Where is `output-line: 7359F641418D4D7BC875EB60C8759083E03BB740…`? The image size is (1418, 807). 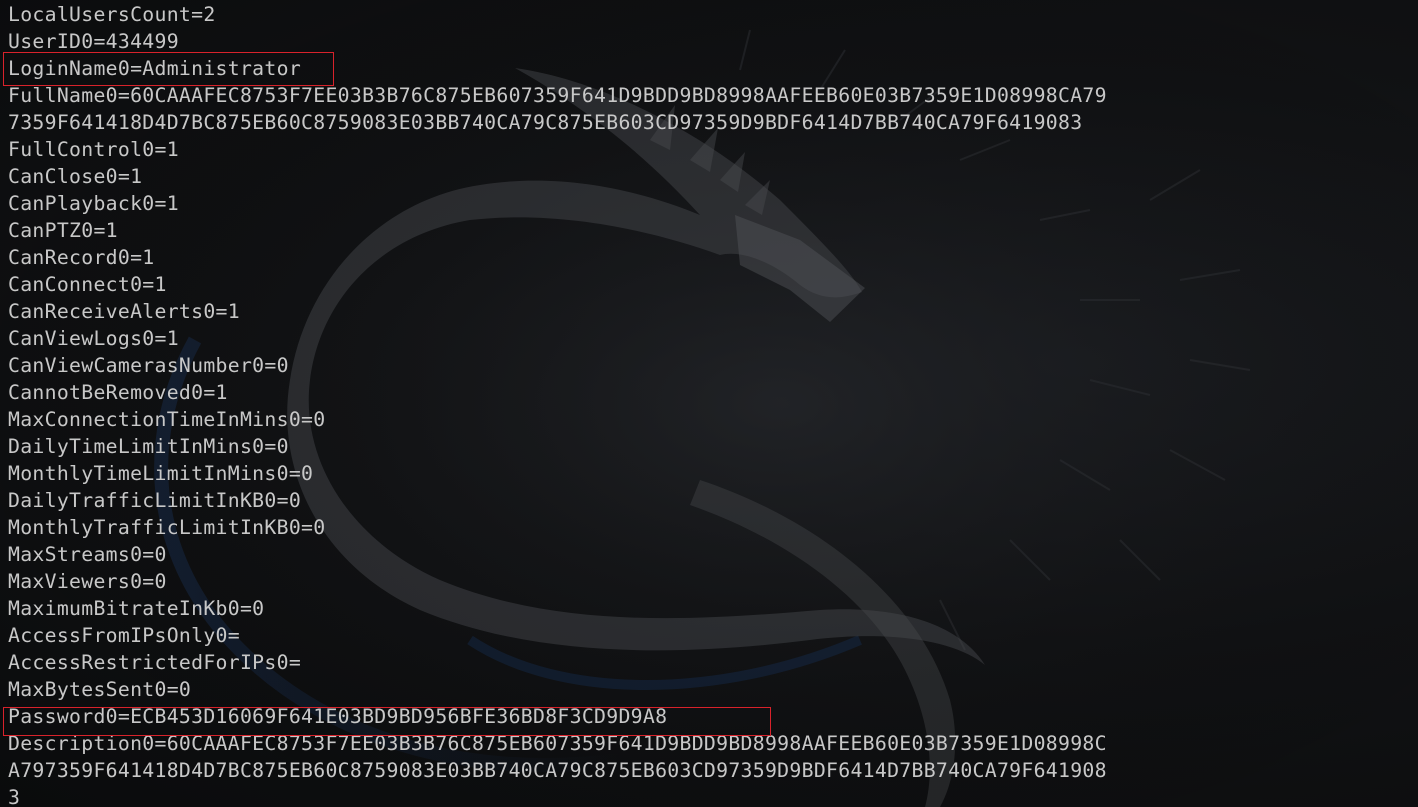
output-line: 7359F641418D4D7BC875EB60C8759083E03BB740… is located at coordinates (545, 122).